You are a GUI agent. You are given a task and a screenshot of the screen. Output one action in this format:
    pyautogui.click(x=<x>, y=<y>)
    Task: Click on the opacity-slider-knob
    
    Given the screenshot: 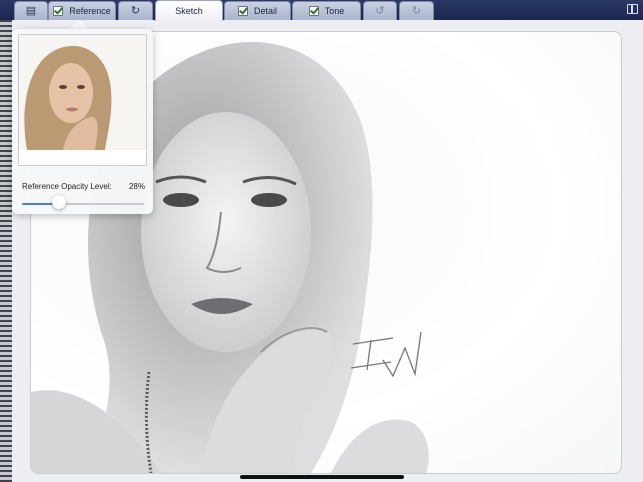 What is the action you would take?
    pyautogui.click(x=59, y=202)
    